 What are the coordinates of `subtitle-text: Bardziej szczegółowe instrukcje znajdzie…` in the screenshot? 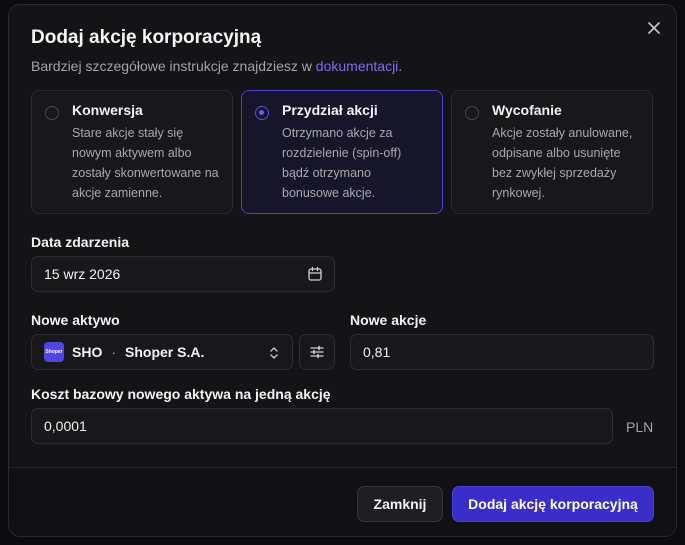 It's located at (173, 66).